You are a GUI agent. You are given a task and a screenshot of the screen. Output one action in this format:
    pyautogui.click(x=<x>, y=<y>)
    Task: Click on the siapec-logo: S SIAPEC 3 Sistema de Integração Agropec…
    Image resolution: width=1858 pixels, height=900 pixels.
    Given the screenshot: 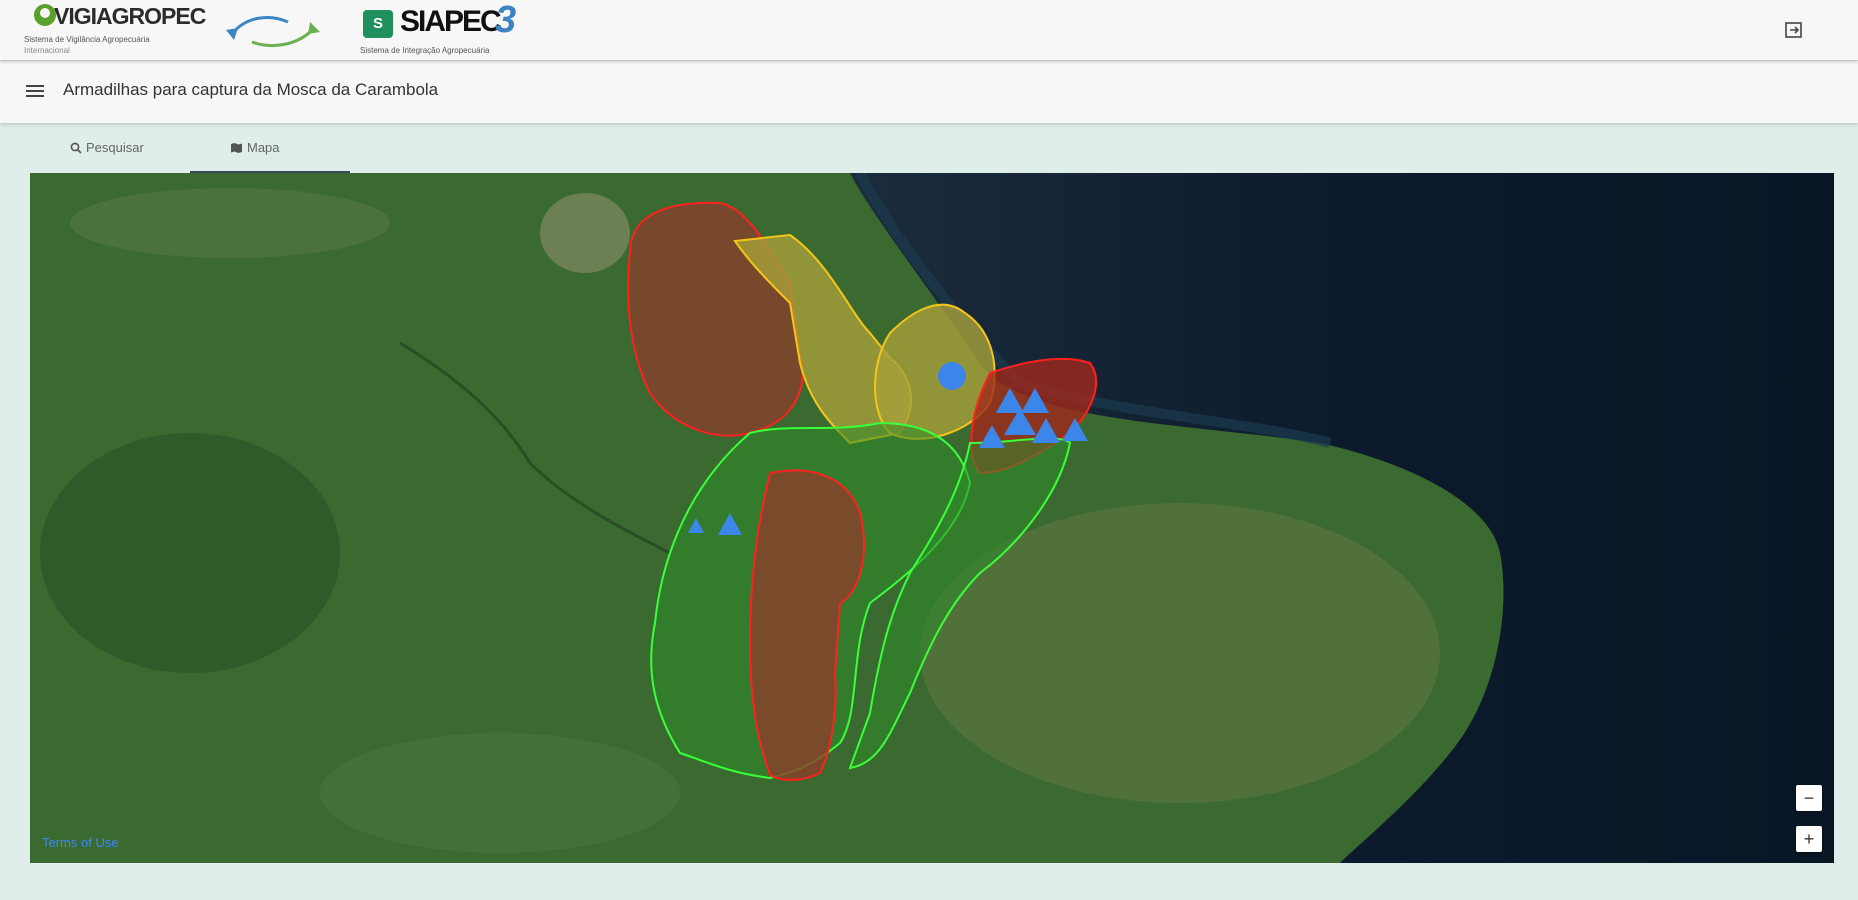 What is the action you would take?
    pyautogui.click(x=445, y=29)
    